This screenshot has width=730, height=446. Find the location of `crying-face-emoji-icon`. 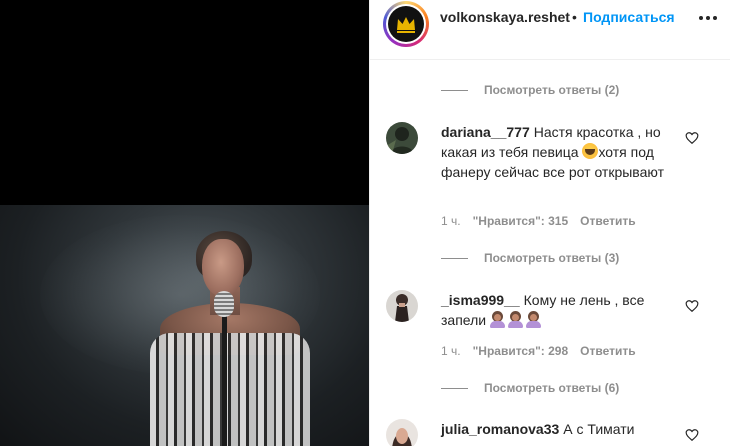

crying-face-emoji-icon is located at coordinates (590, 151).